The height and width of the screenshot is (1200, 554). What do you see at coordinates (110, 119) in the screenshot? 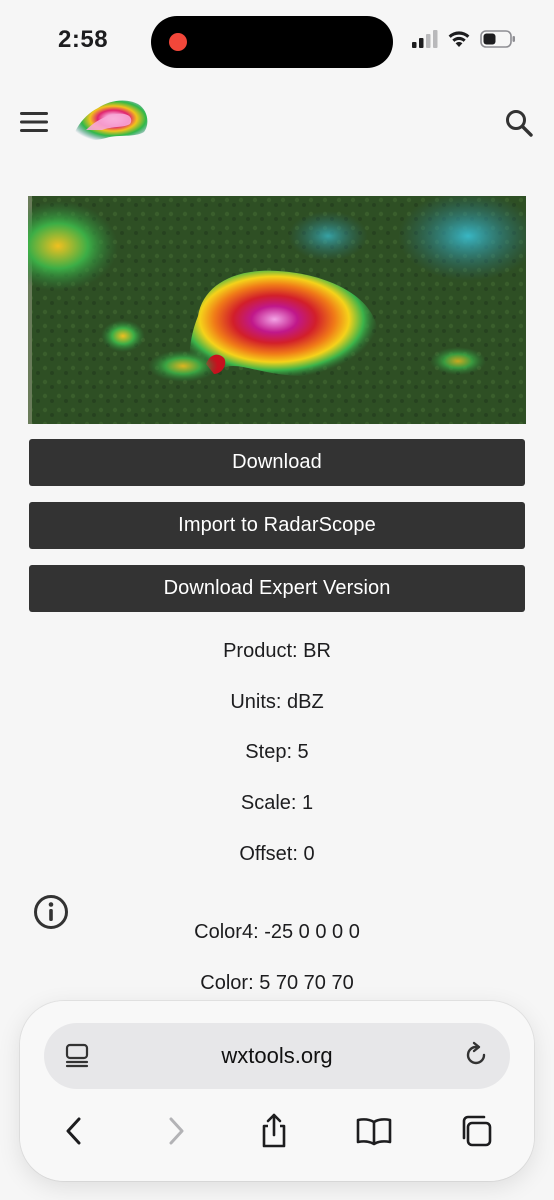
I see `radar-logo-icon` at bounding box center [110, 119].